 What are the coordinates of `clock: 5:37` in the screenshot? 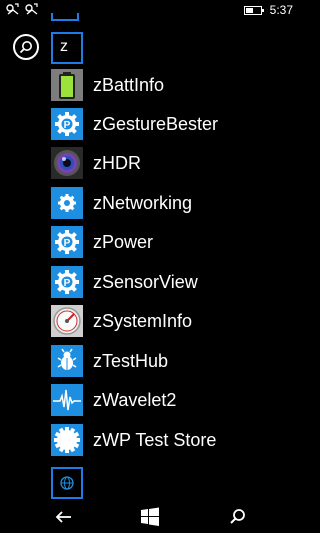 It's located at (281, 10).